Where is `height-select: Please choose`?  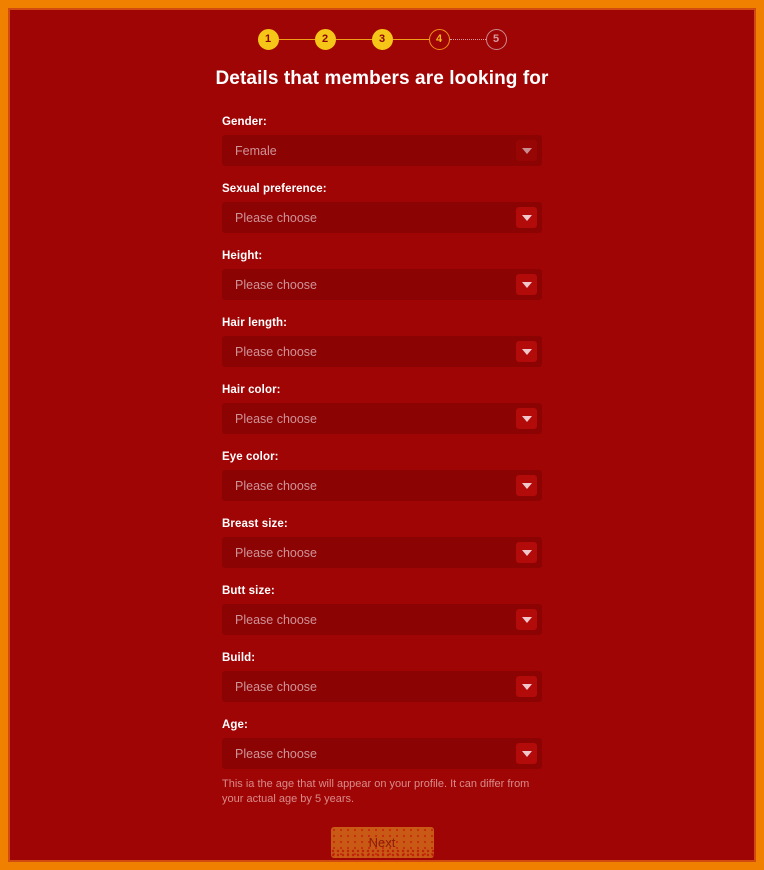
height-select: Please choose is located at coordinates (382, 284).